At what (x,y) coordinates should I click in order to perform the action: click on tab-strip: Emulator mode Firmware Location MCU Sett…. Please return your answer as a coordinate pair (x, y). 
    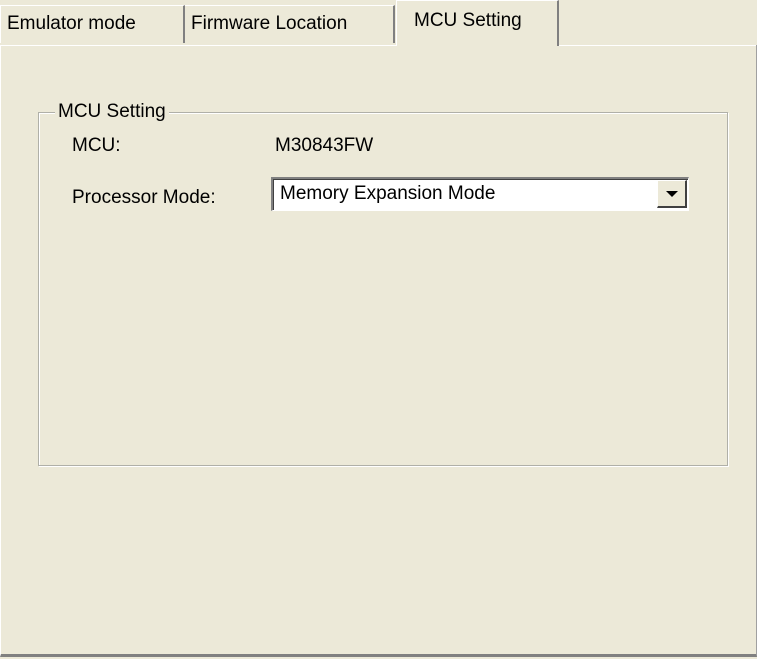
    Looking at the image, I should click on (378, 23).